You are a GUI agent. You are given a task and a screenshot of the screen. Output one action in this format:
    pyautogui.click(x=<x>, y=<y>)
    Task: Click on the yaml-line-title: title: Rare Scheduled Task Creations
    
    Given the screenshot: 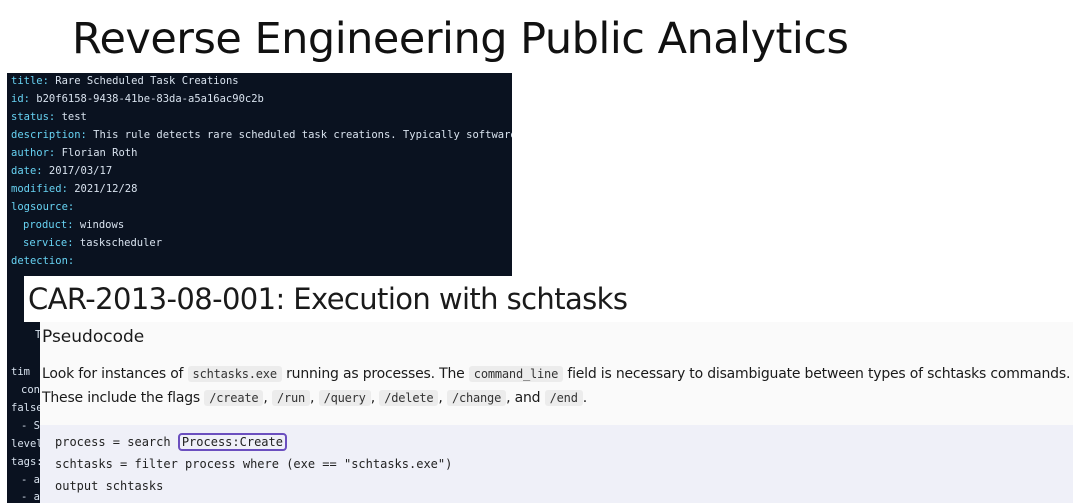 What is the action you would take?
    pyautogui.click(x=125, y=81)
    